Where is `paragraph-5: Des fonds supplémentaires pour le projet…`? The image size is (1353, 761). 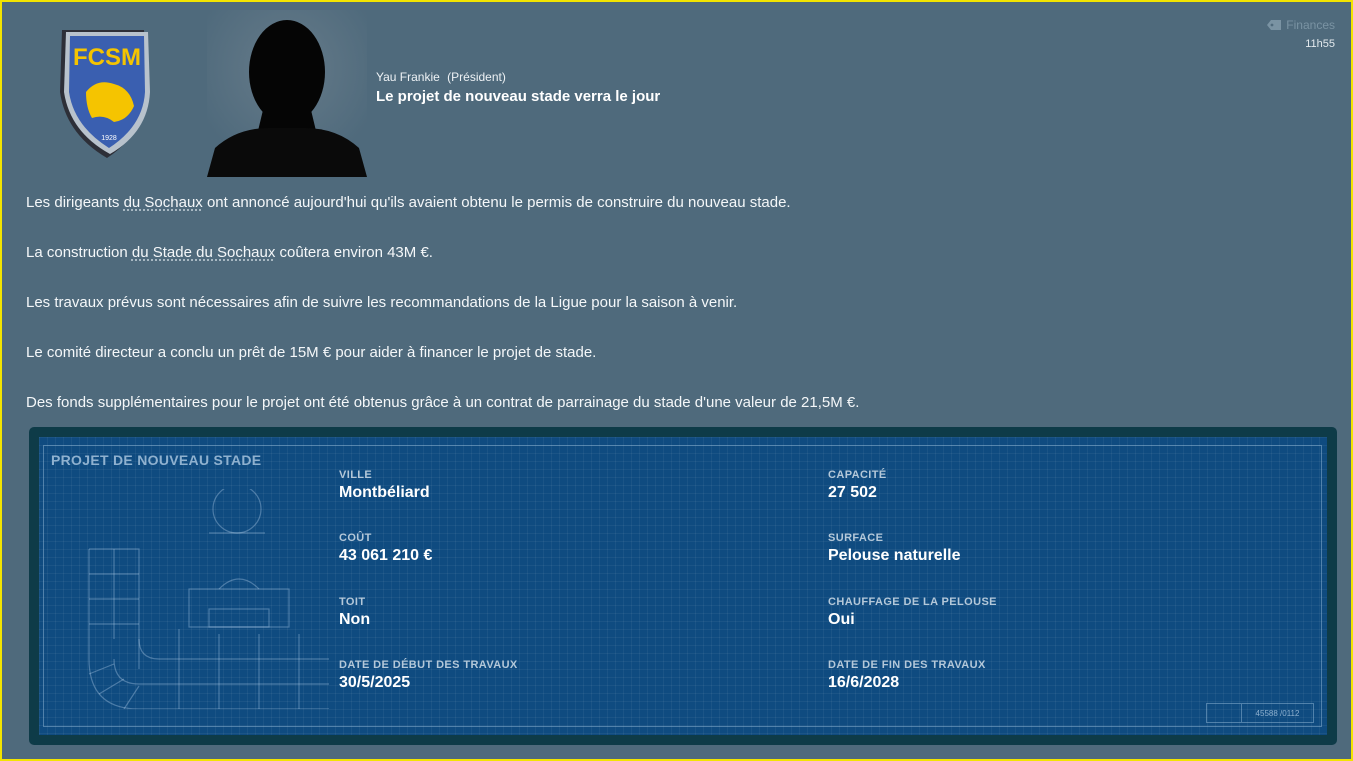
paragraph-5: Des fonds supplémentaires pour le projet… is located at coordinates (443, 402).